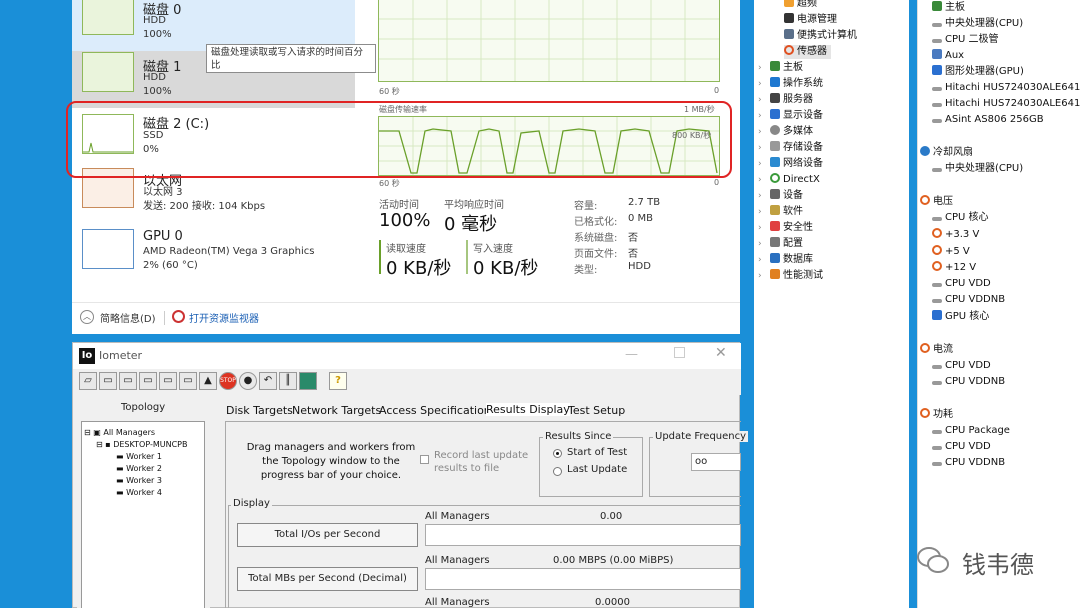  Describe the element at coordinates (157, 34) in the screenshot. I see `disk-0-usage: 100%` at that location.